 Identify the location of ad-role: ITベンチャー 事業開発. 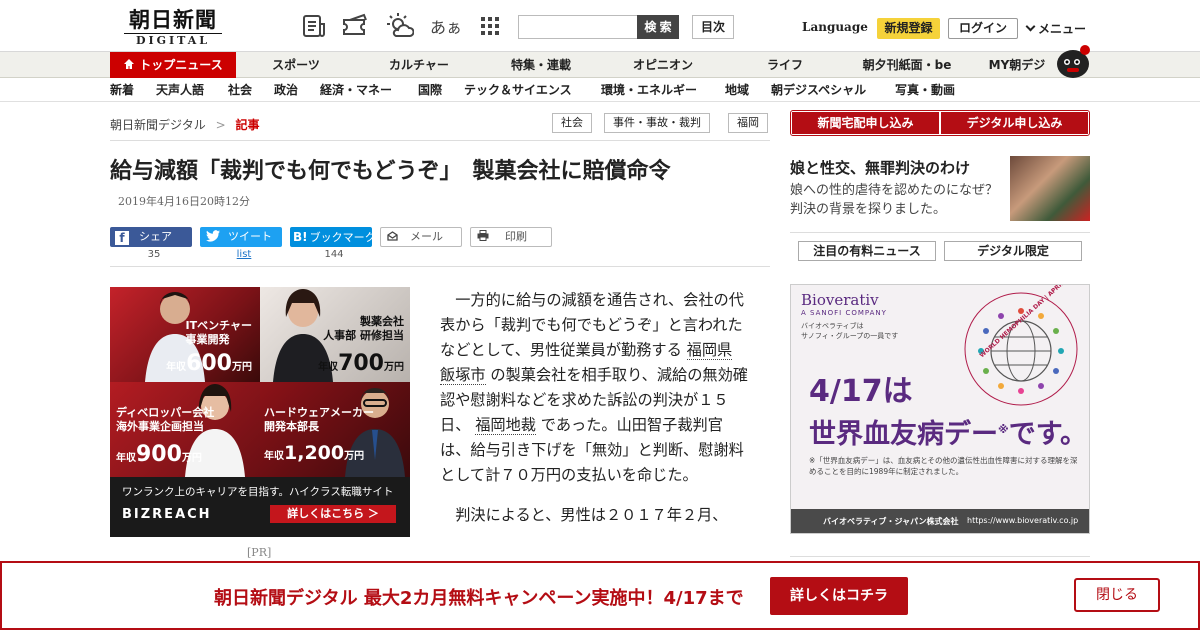
(219, 332).